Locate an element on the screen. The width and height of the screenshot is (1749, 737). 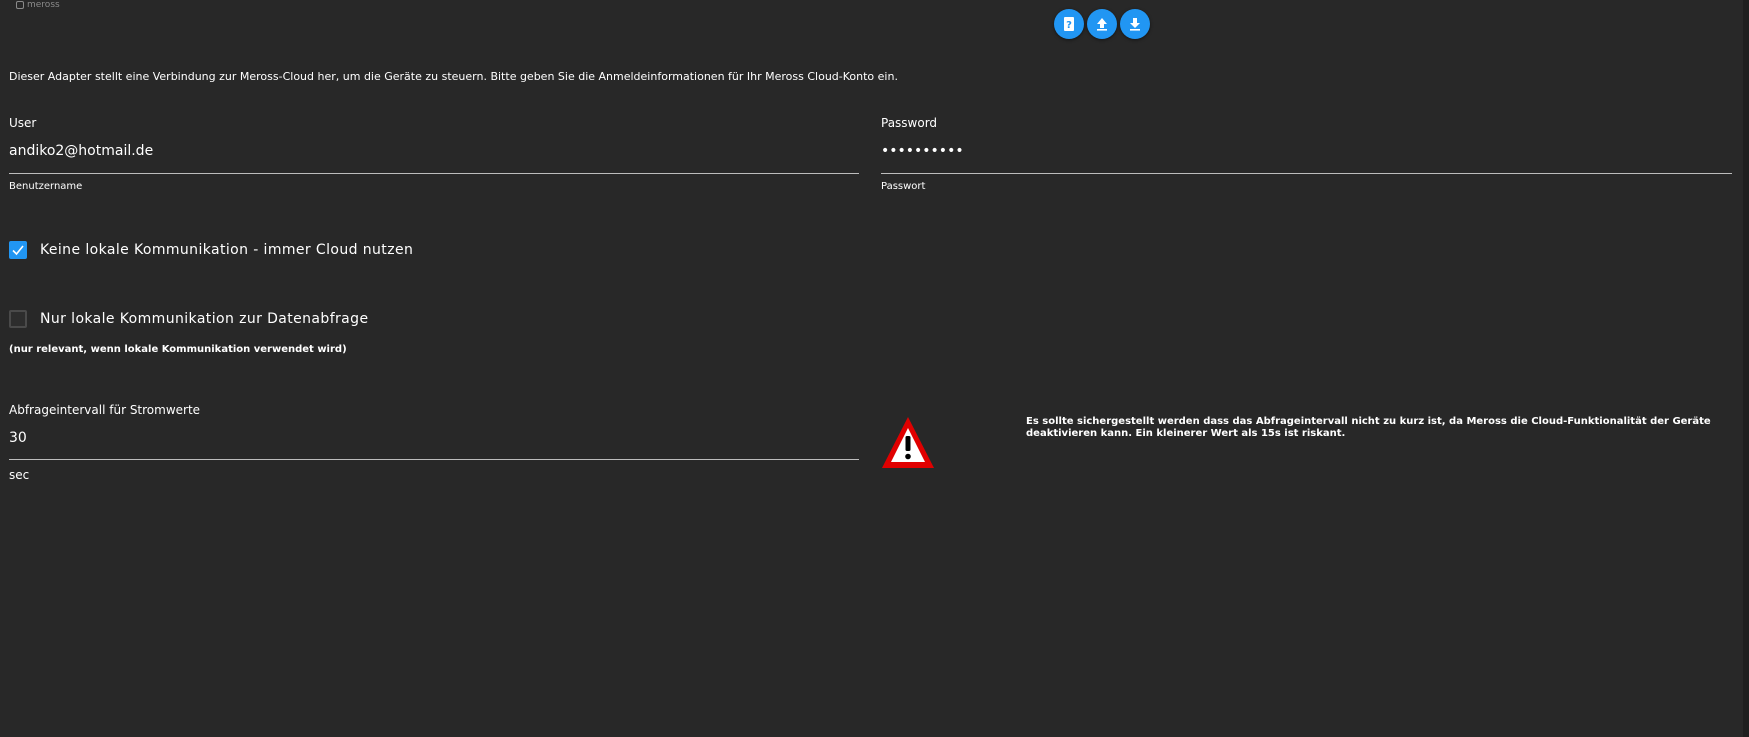
download-button is located at coordinates (1135, 24).